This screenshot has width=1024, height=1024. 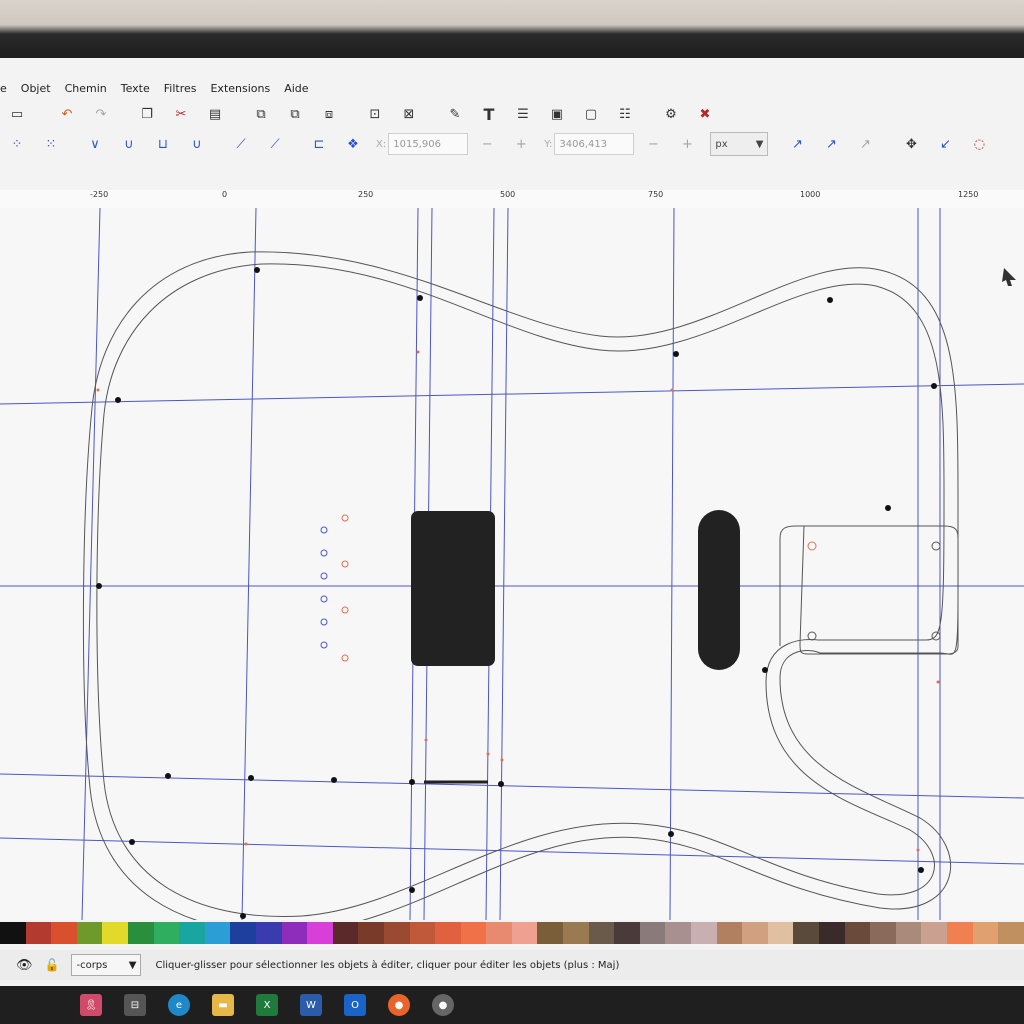 What do you see at coordinates (91, 1005) in the screenshot?
I see `ribbon-icon: 🎗` at bounding box center [91, 1005].